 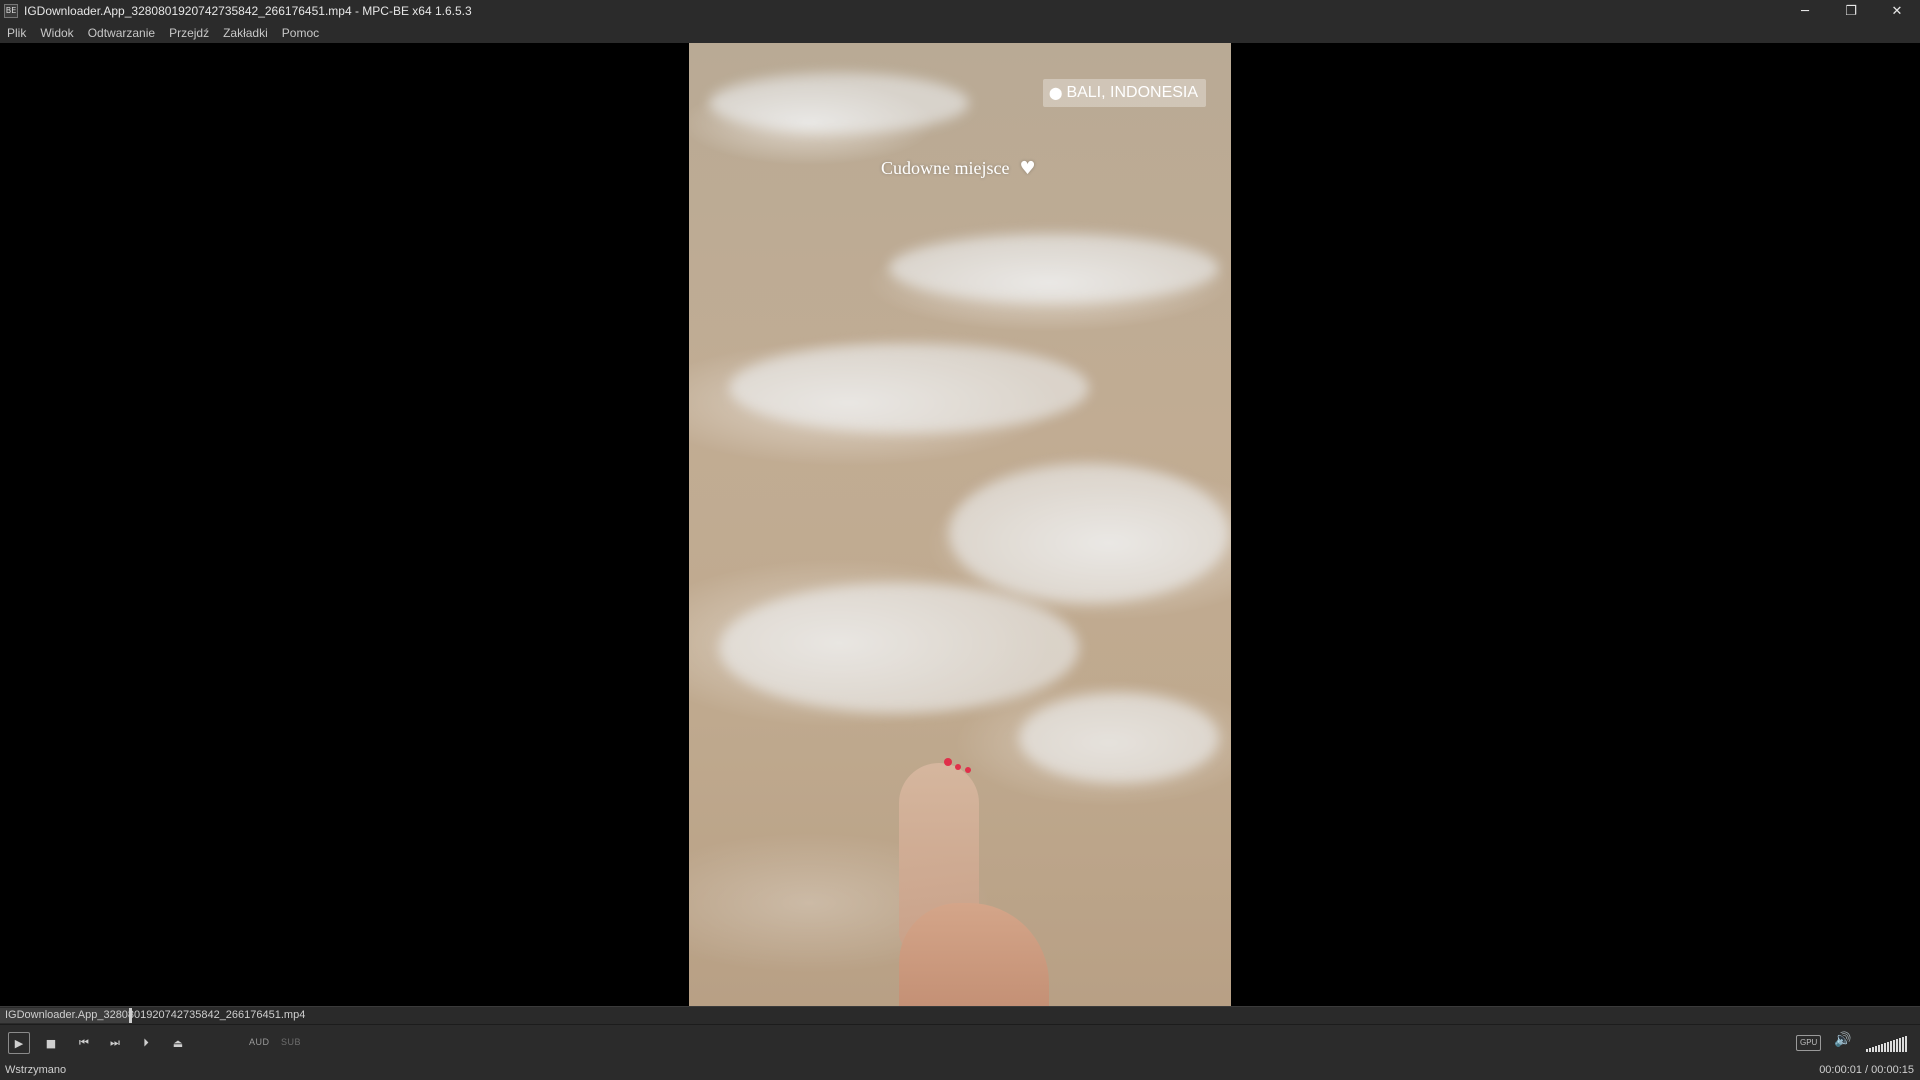 What do you see at coordinates (291, 1042) in the screenshot?
I see `subtitle-track-button: SUB` at bounding box center [291, 1042].